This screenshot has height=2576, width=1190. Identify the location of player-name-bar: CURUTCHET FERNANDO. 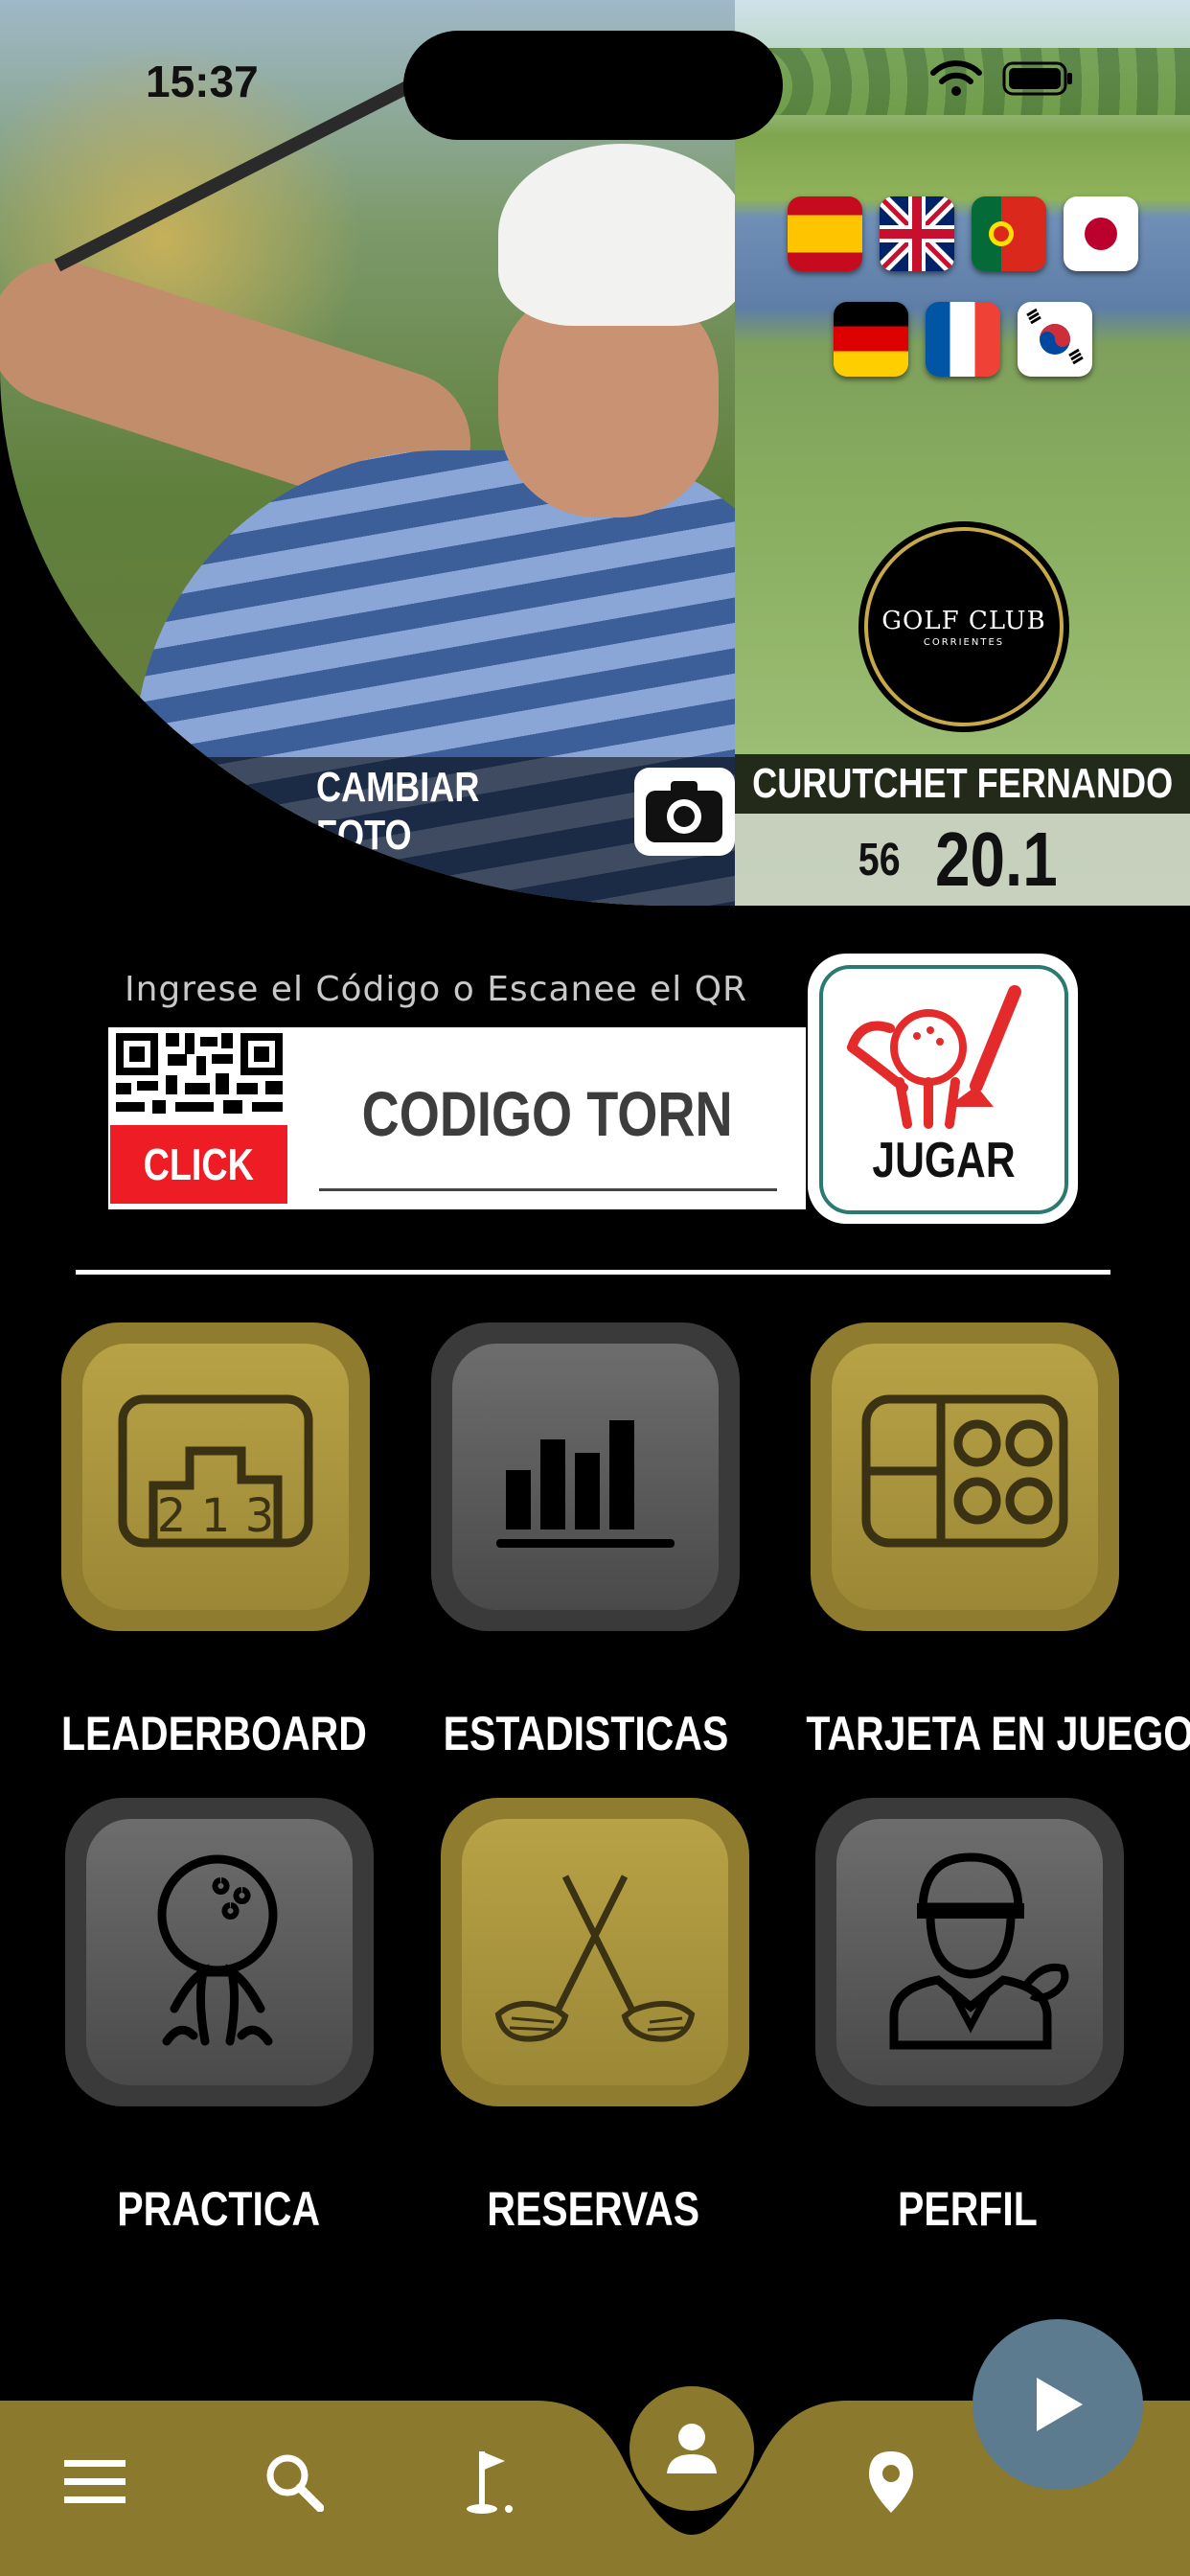
(963, 784).